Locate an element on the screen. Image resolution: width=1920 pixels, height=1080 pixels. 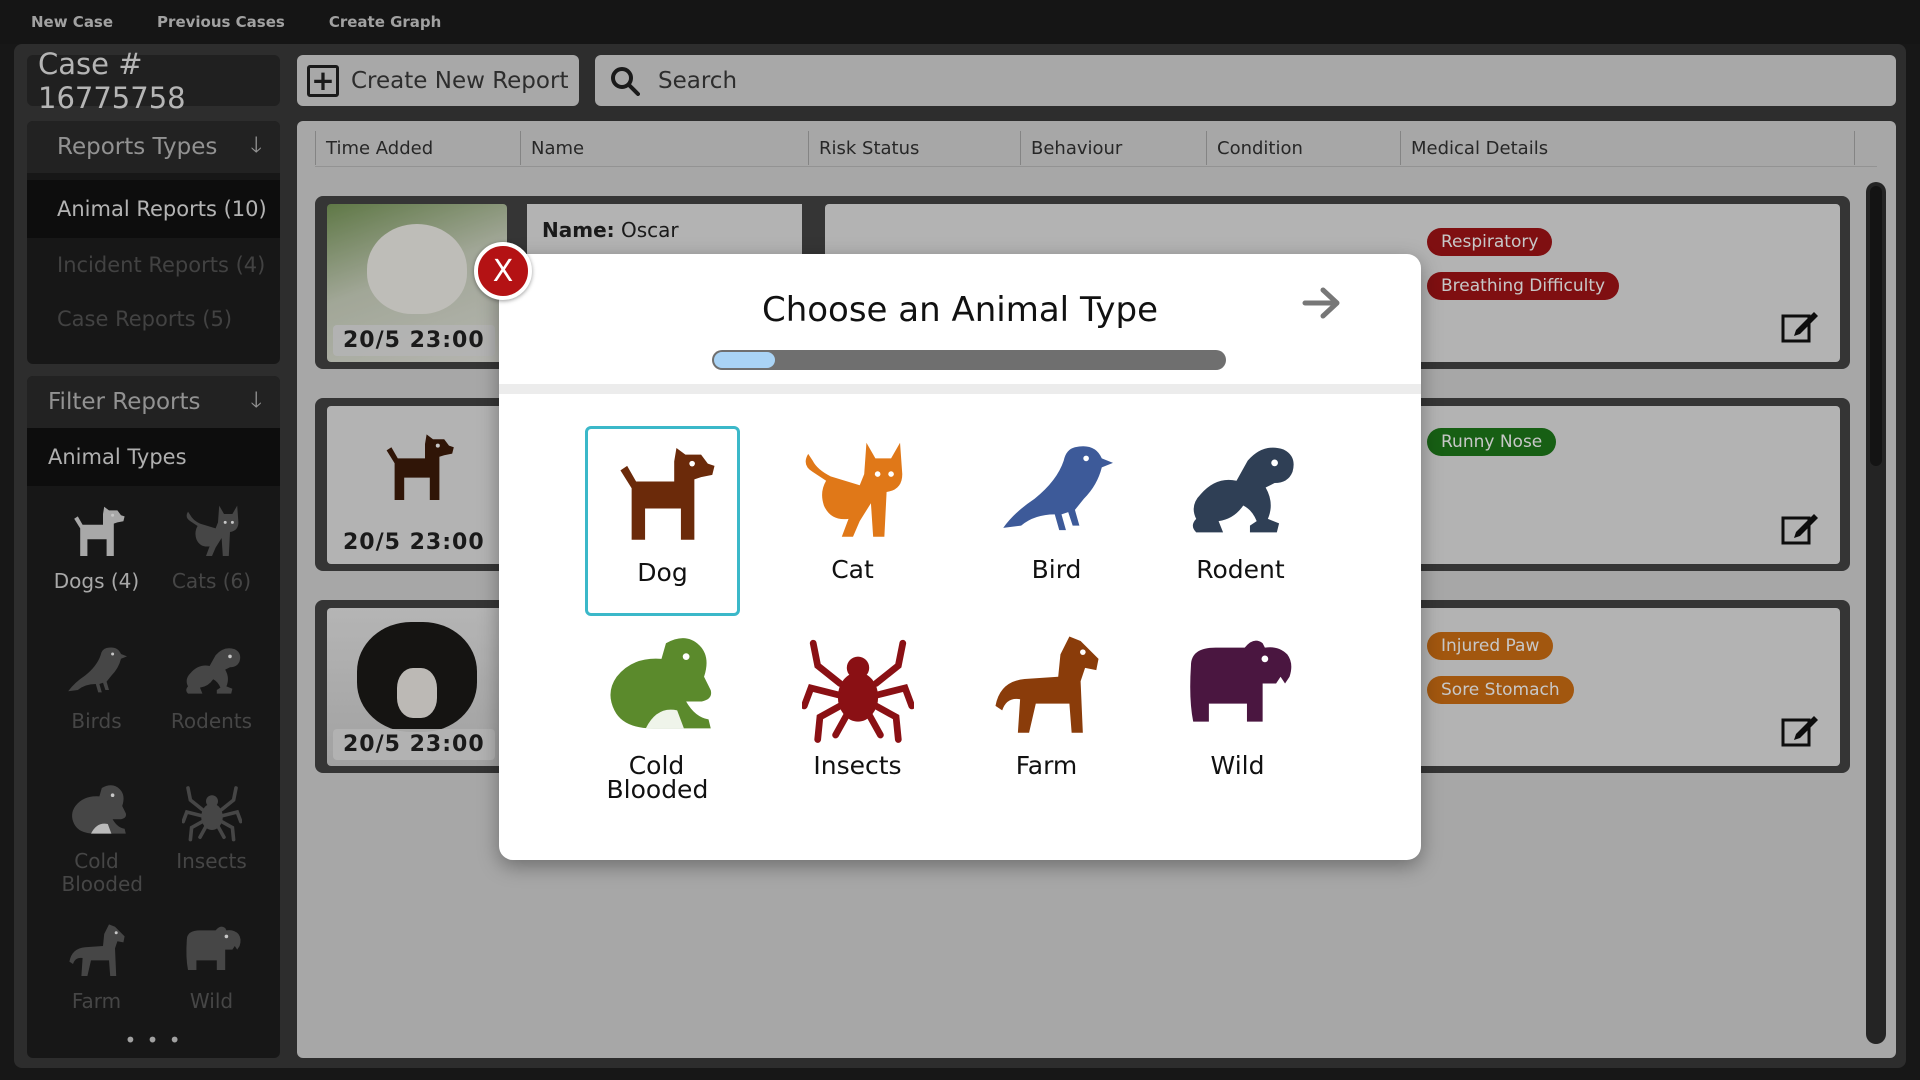
choice-label: Bird is located at coordinates (1056, 569).